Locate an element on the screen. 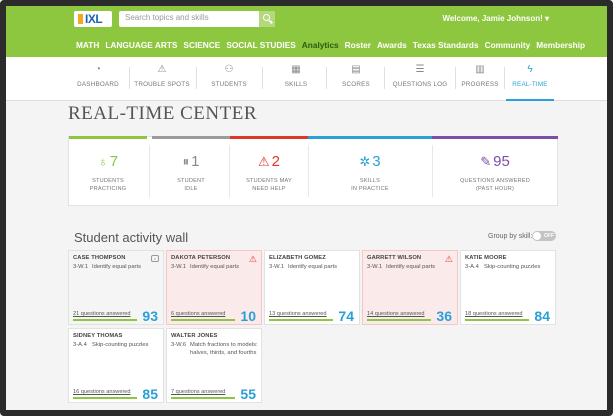  questions-answered-link: 7 questions answered is located at coordinates (198, 392).